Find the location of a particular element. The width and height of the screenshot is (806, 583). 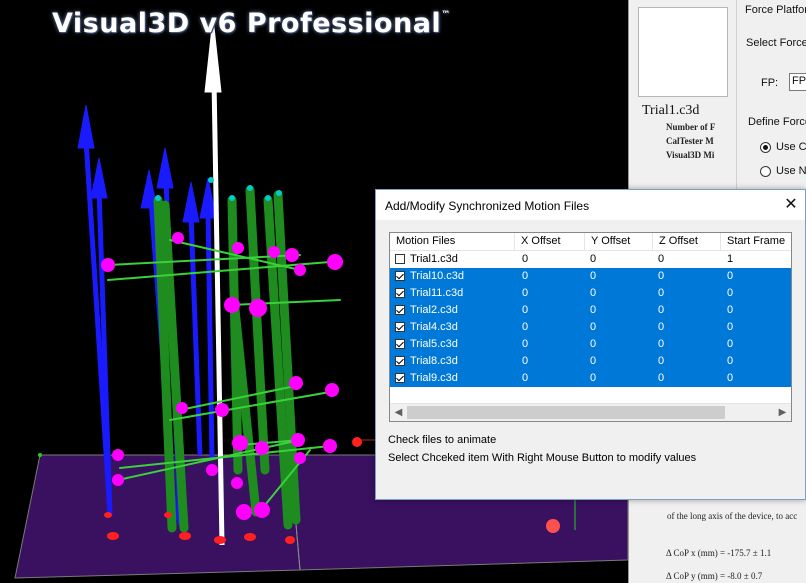

table-row: Trial9.c3d 0 0 0 0 is located at coordinates (590, 378).